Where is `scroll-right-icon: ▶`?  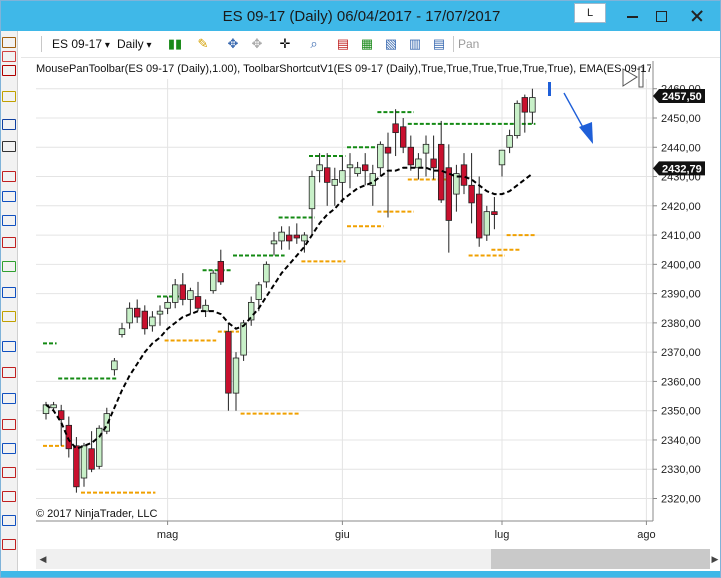 scroll-right-icon: ▶ is located at coordinates (714, 559).